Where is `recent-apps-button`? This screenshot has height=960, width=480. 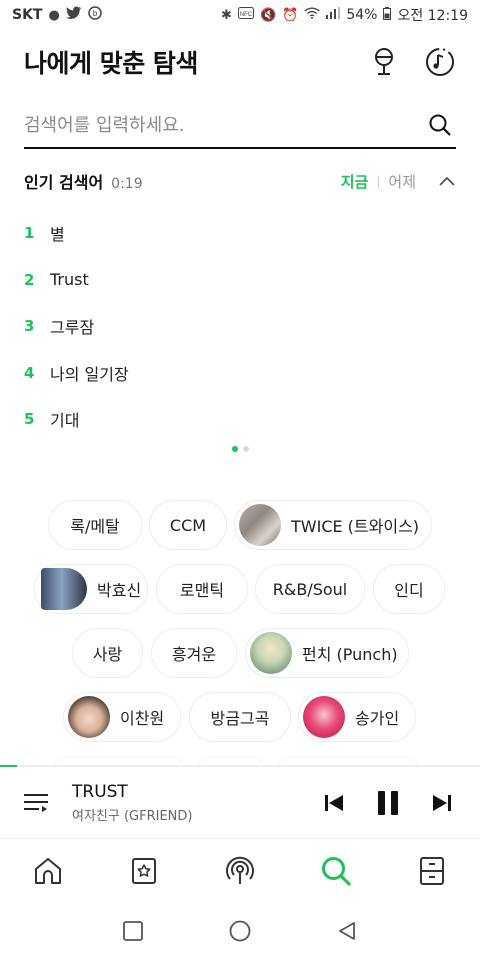
recent-apps-button is located at coordinates (133, 931).